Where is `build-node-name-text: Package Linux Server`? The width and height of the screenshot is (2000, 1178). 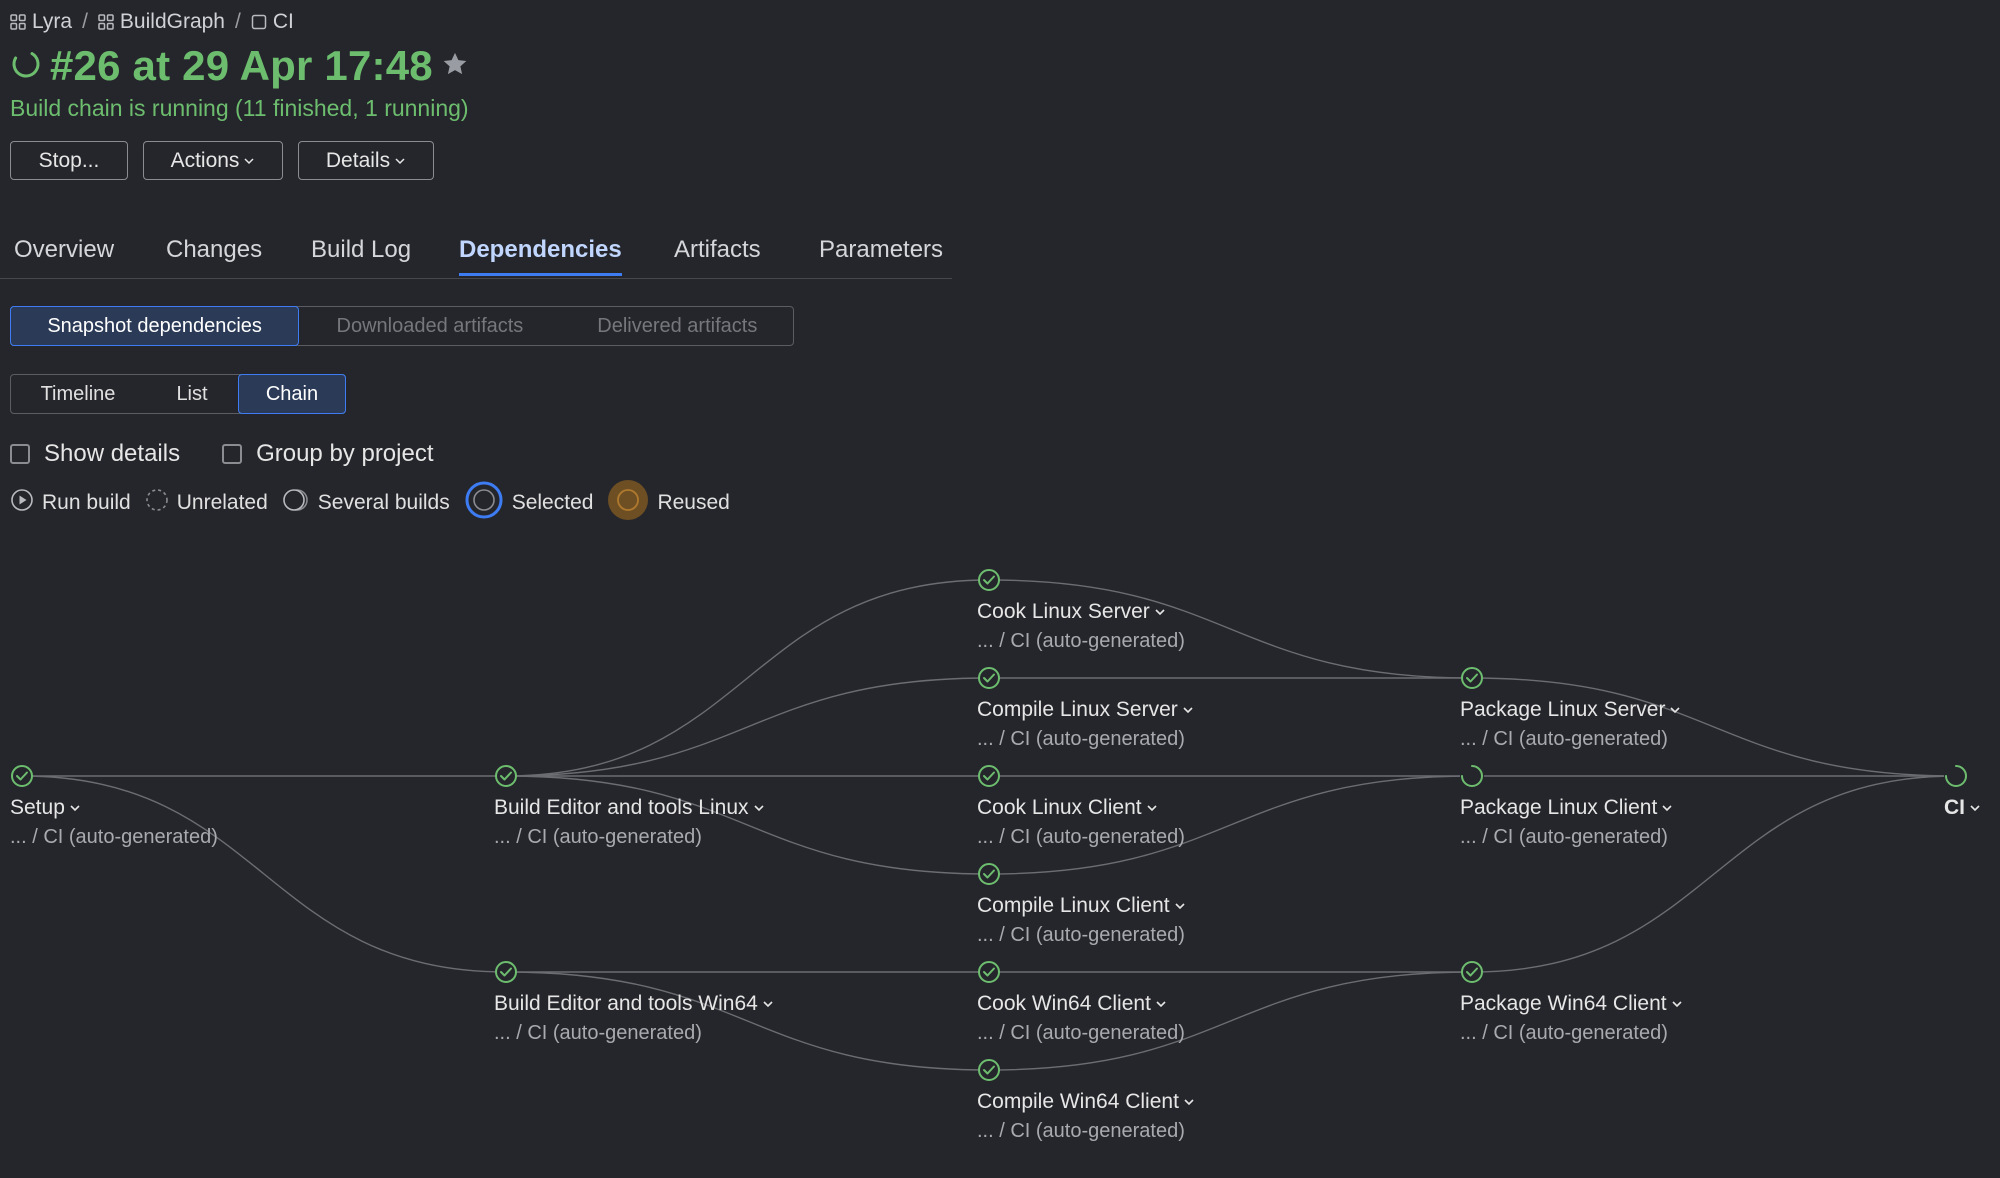 build-node-name-text: Package Linux Server is located at coordinates (1563, 709).